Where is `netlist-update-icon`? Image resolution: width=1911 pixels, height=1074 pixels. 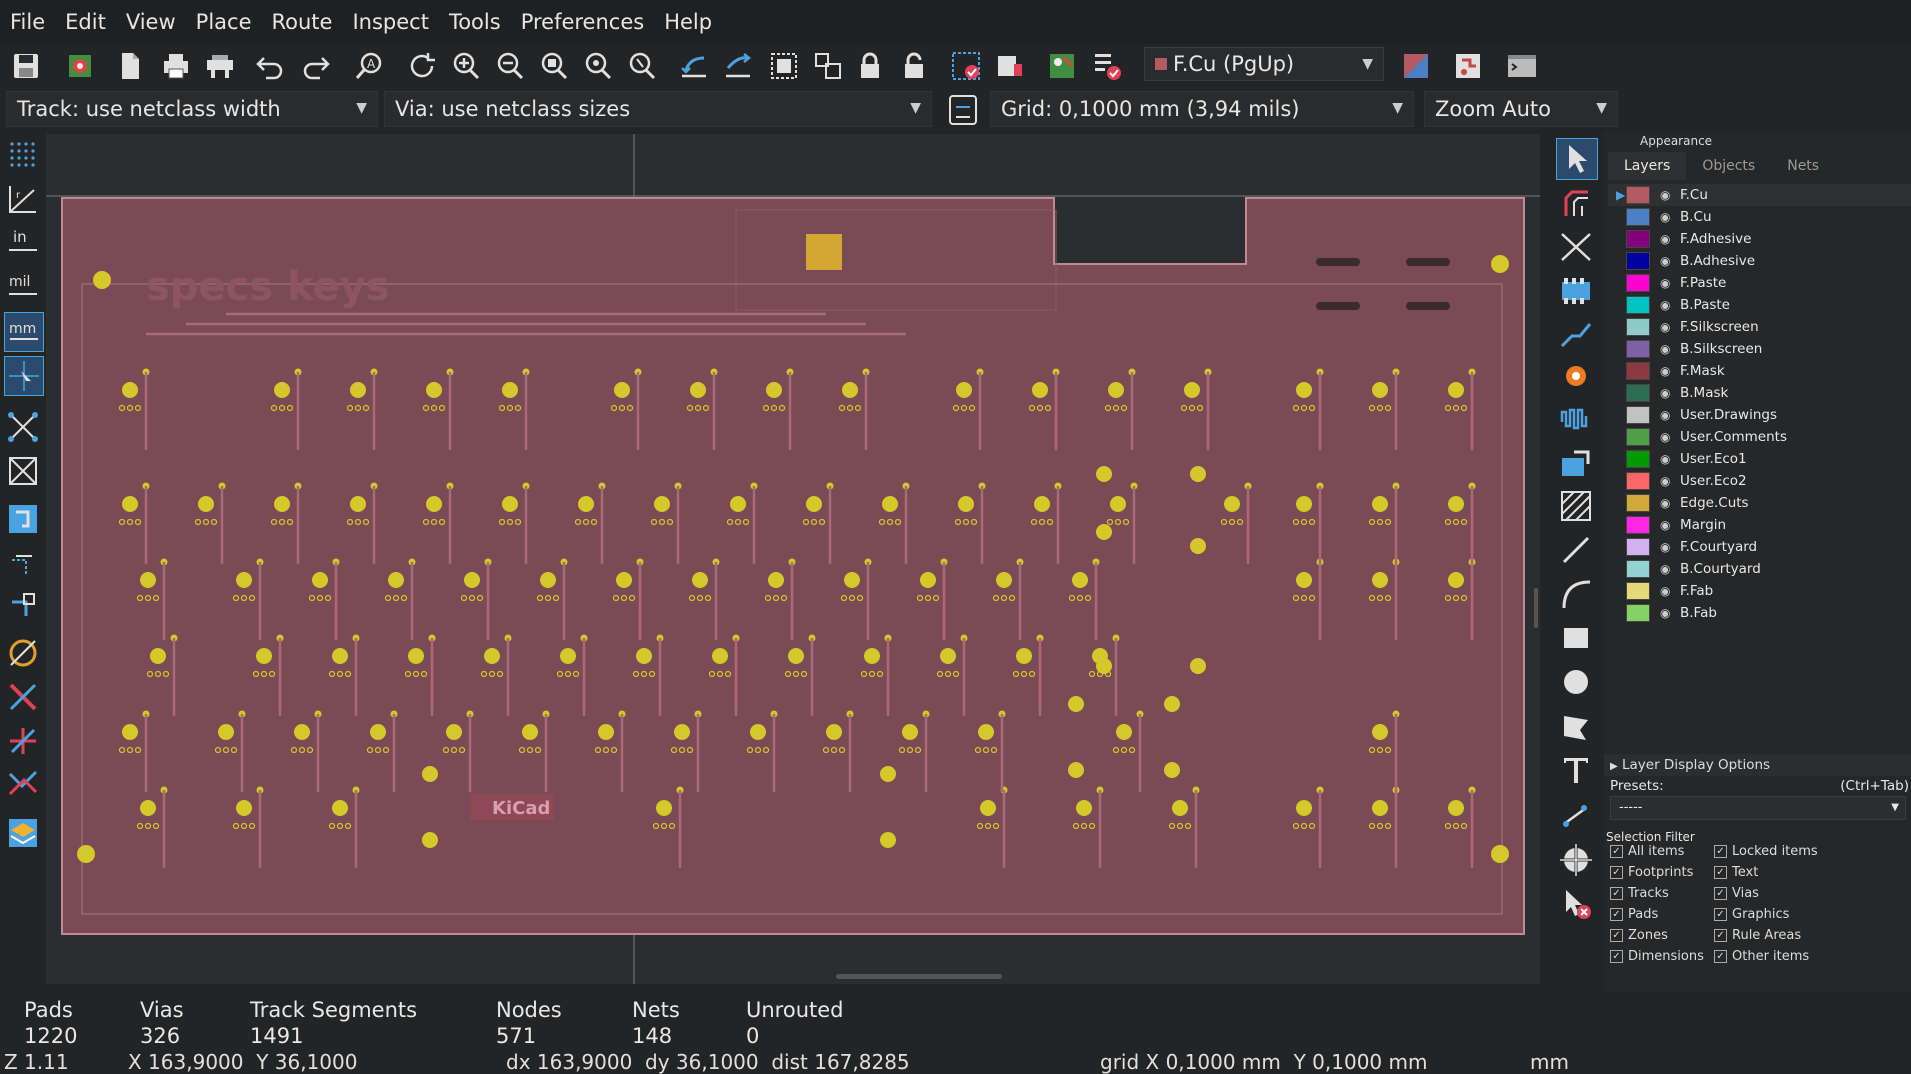
netlist-update-icon is located at coordinates (966, 66).